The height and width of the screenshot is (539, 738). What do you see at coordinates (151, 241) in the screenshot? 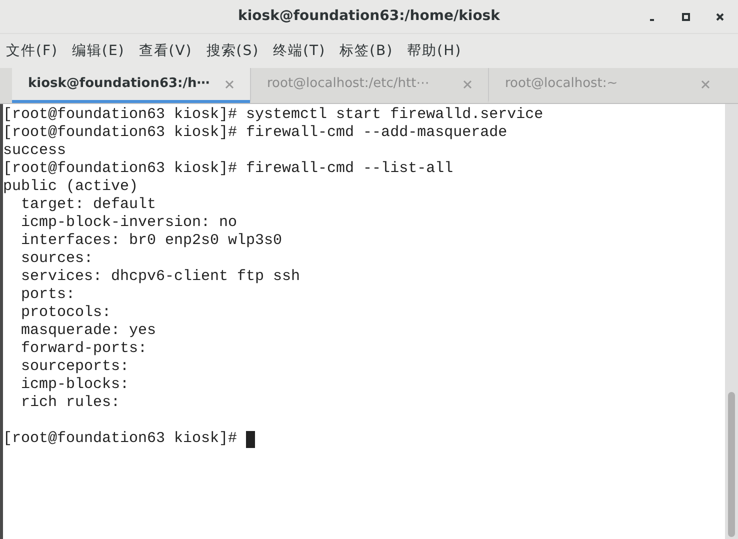
I see `terminal-line: interfaces: br0 enp2s0 wlp3s0` at bounding box center [151, 241].